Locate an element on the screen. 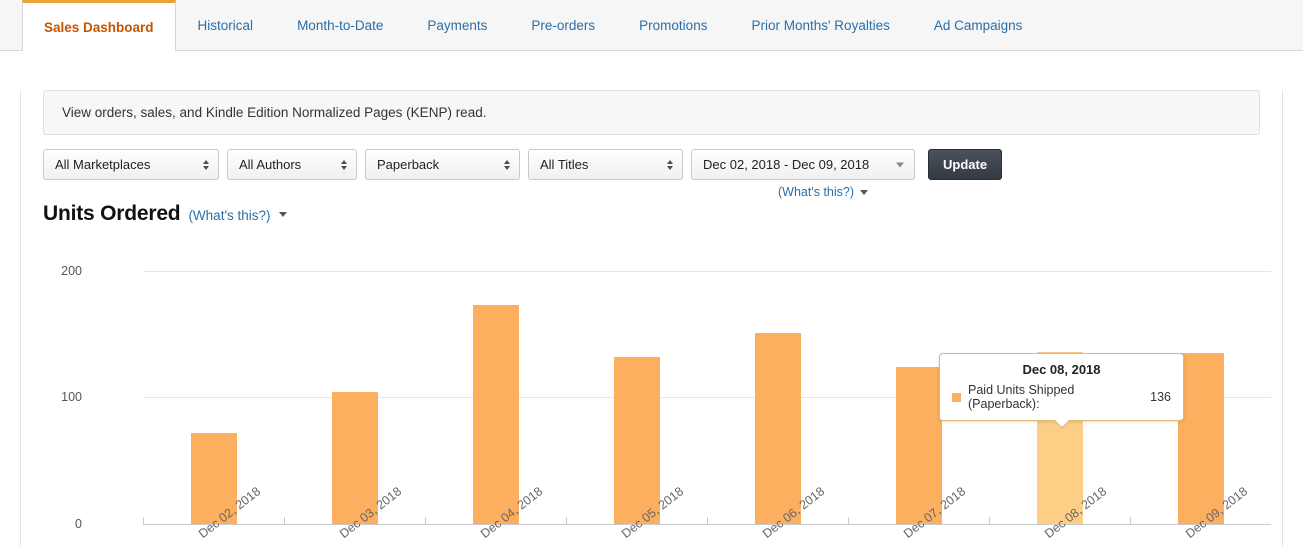  tab-sales-dashboard: Sales Dashboard is located at coordinates (99, 25).